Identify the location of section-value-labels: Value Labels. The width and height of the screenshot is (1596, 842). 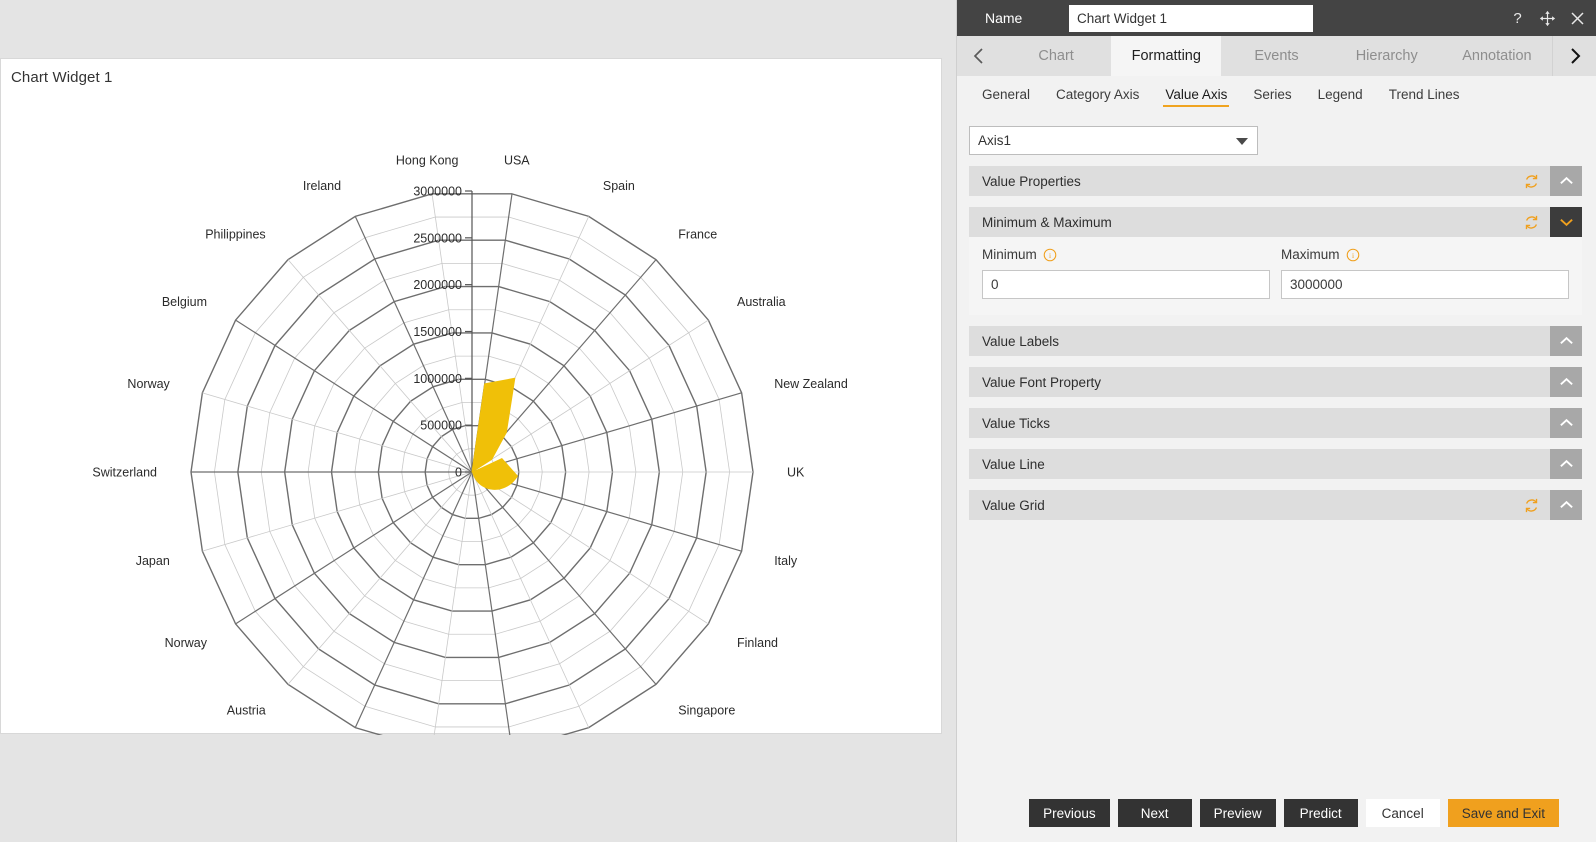
(1275, 341).